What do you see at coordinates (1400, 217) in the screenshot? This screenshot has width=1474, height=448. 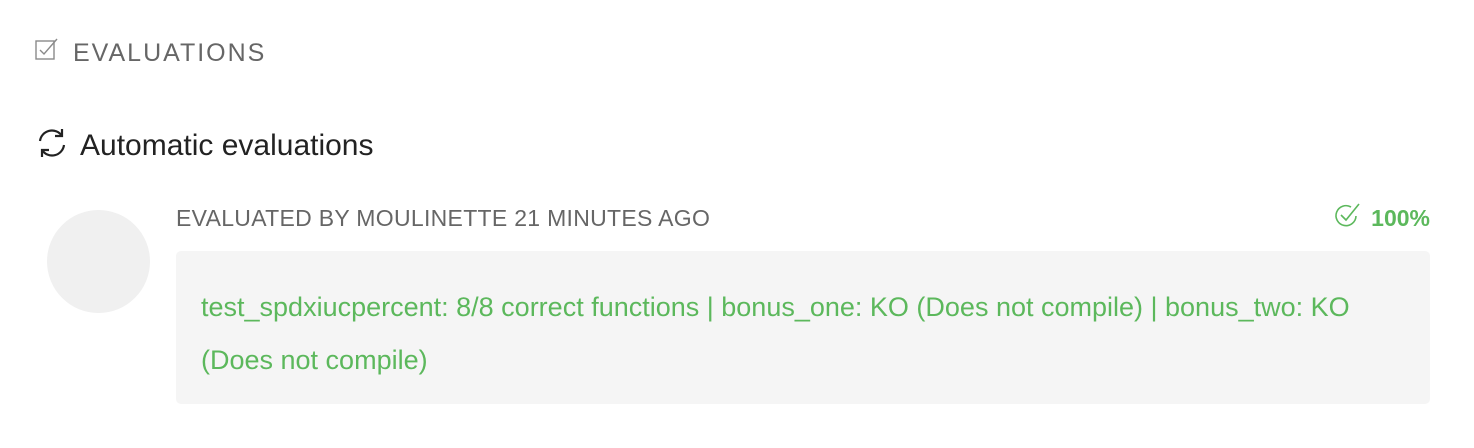 I see `score-value: 100%` at bounding box center [1400, 217].